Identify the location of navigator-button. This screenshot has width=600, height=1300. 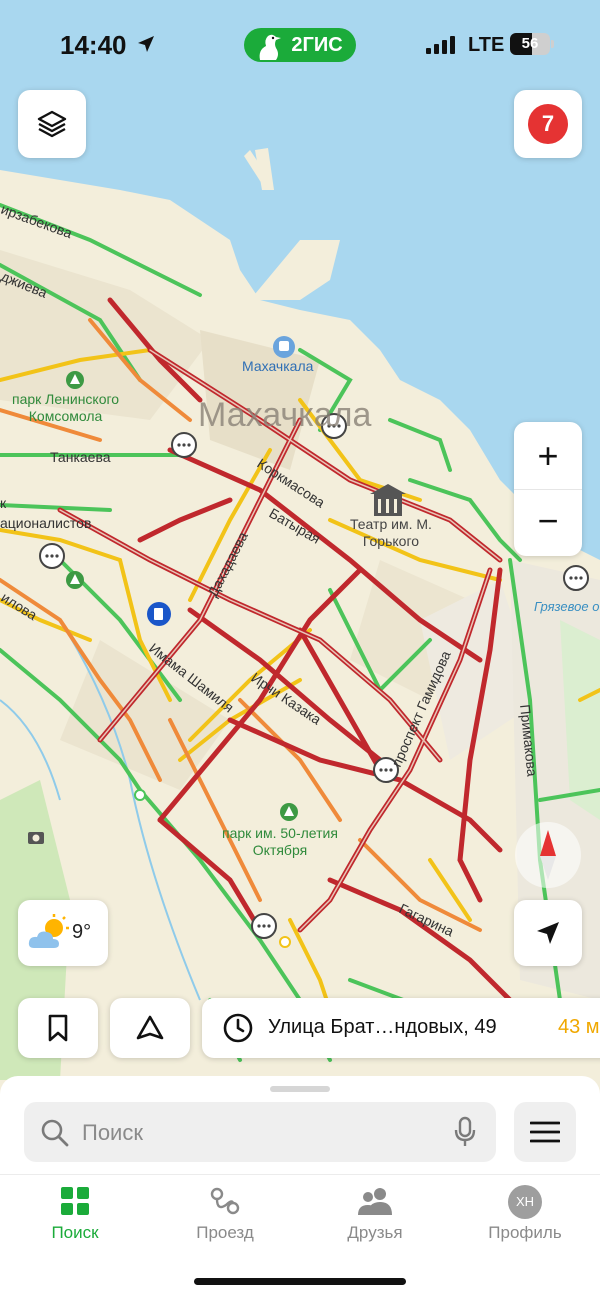
(150, 1028).